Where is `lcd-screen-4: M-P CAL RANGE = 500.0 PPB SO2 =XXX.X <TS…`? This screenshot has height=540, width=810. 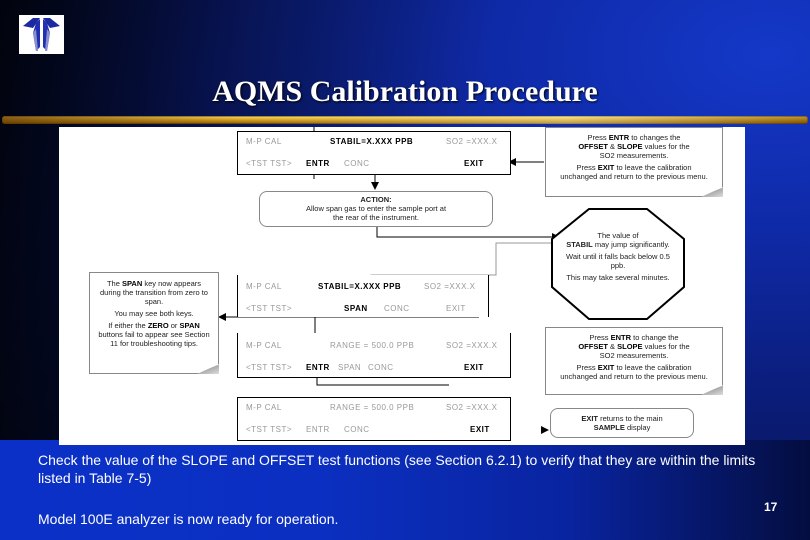 lcd-screen-4: M-P CAL RANGE = 500.0 PPB SO2 =XXX.X <TS… is located at coordinates (374, 419).